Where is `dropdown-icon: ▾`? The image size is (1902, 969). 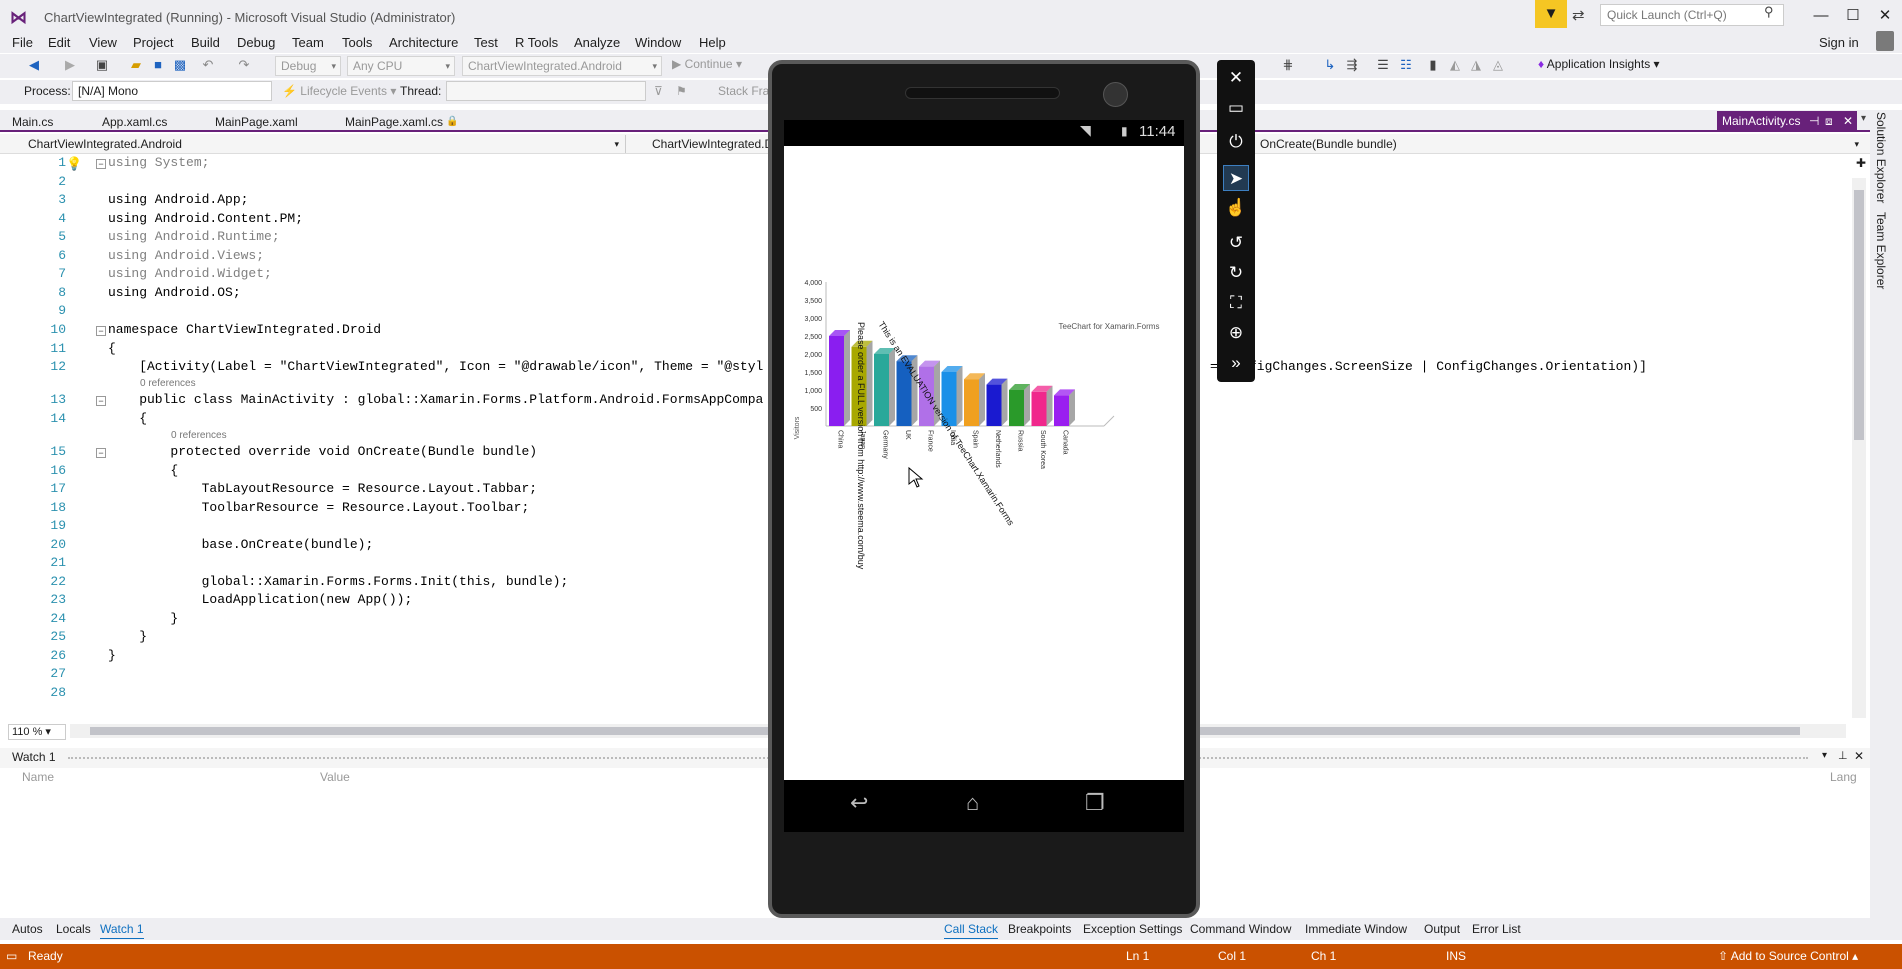 dropdown-icon: ▾ is located at coordinates (1824, 755).